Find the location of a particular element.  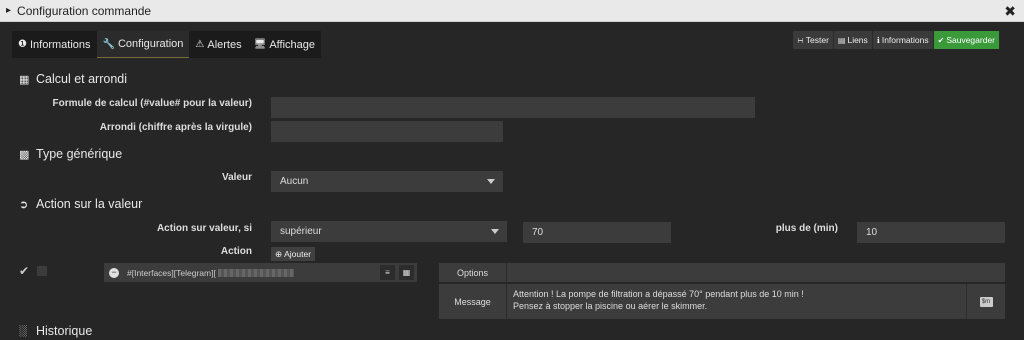

monitor-icon: 🖥 is located at coordinates (260, 44).